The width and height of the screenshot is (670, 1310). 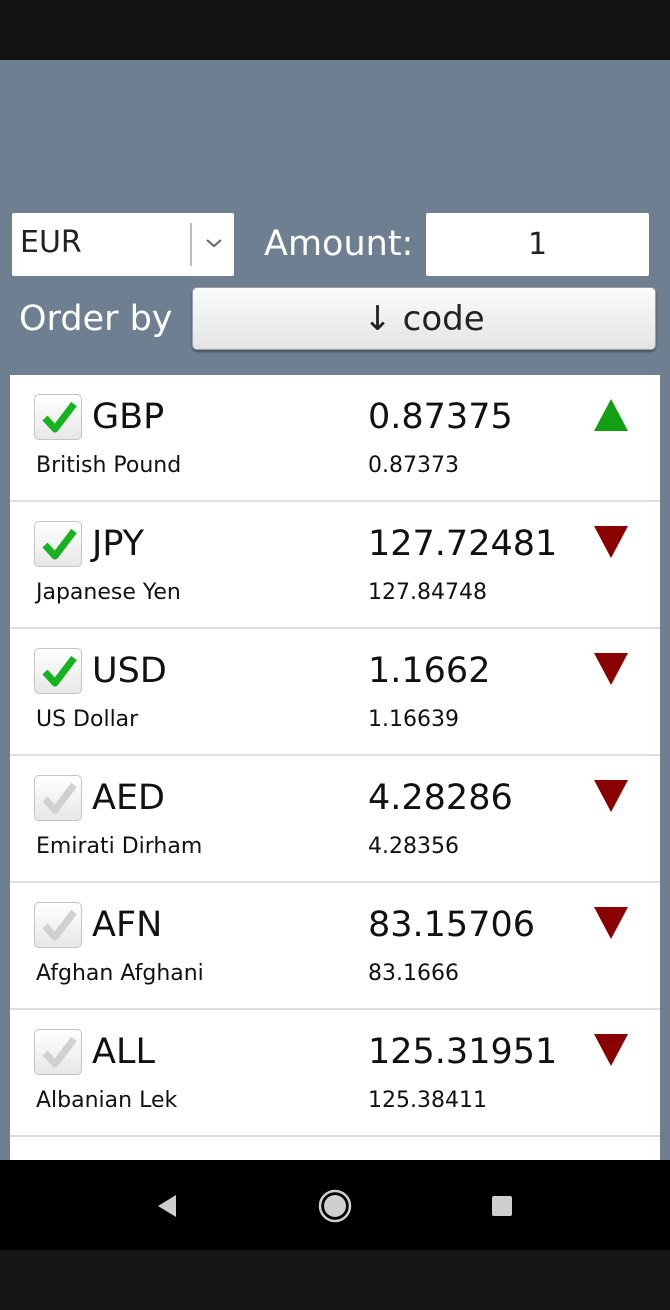 What do you see at coordinates (123, 1052) in the screenshot?
I see `currency-code: ALL` at bounding box center [123, 1052].